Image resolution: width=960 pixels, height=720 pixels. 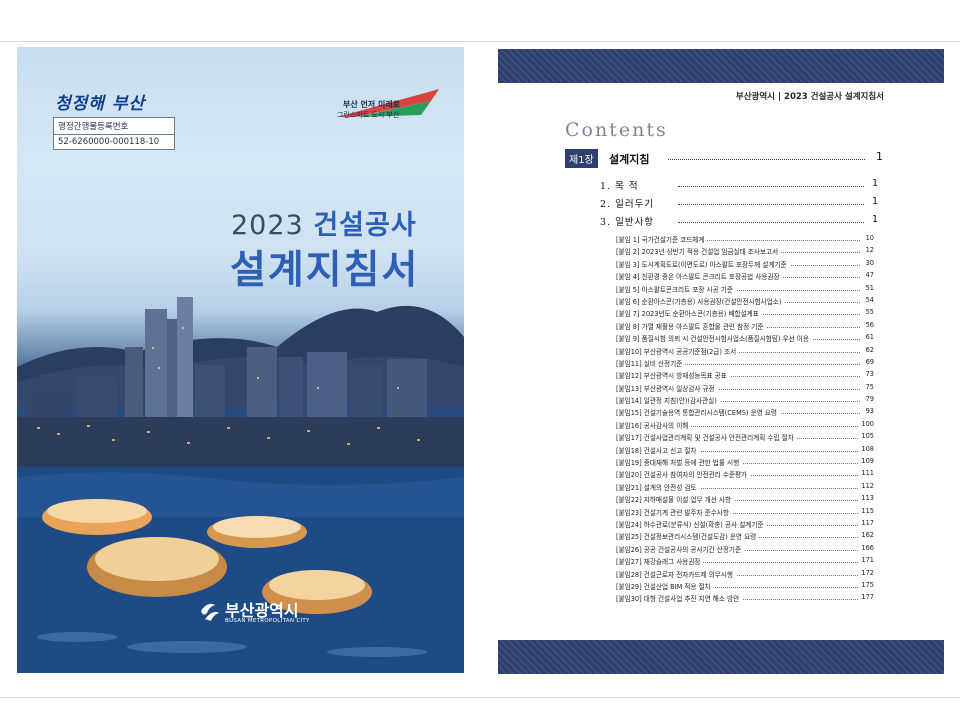 What do you see at coordinates (480, 697) in the screenshot?
I see `bottom-divider` at bounding box center [480, 697].